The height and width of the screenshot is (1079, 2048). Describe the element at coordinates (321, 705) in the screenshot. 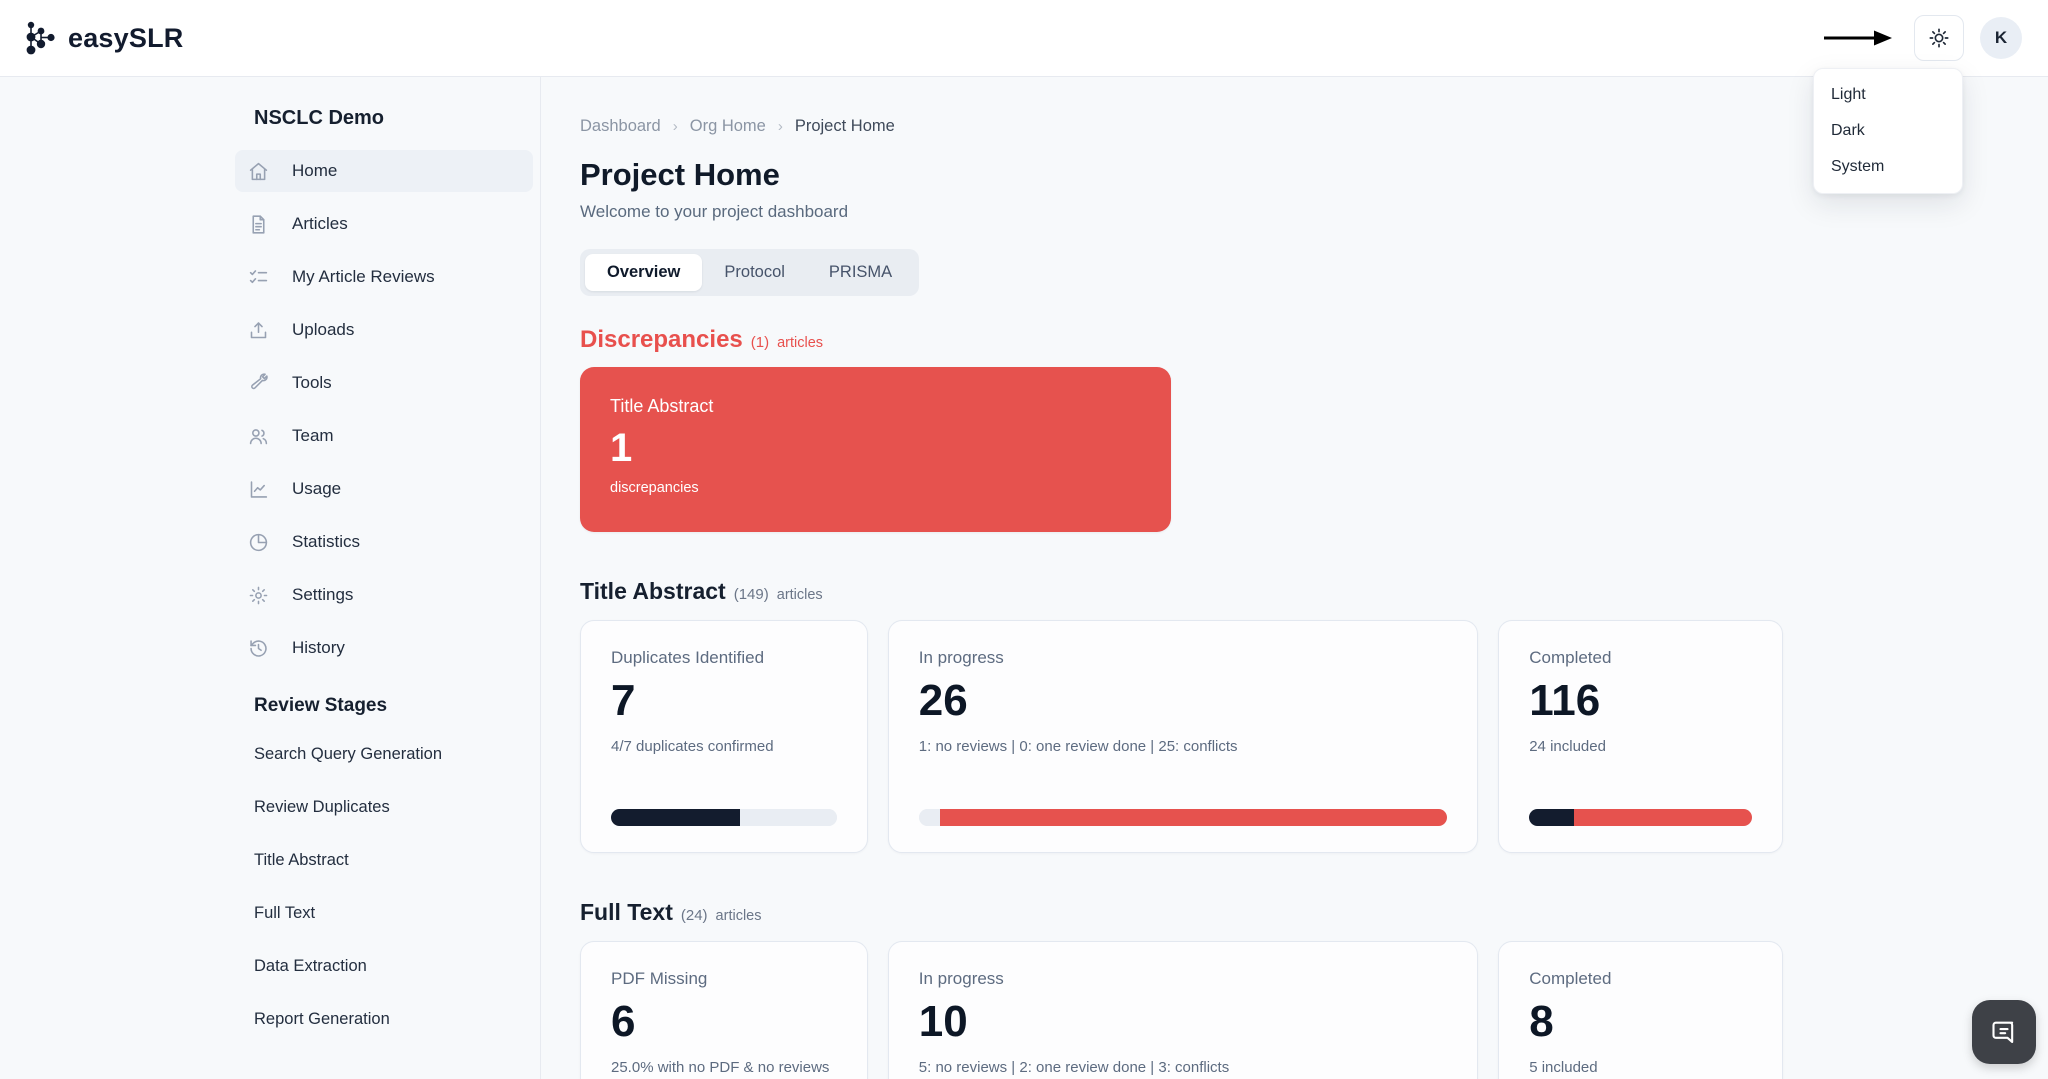

I see `review-stages-title: Review Stages` at that location.